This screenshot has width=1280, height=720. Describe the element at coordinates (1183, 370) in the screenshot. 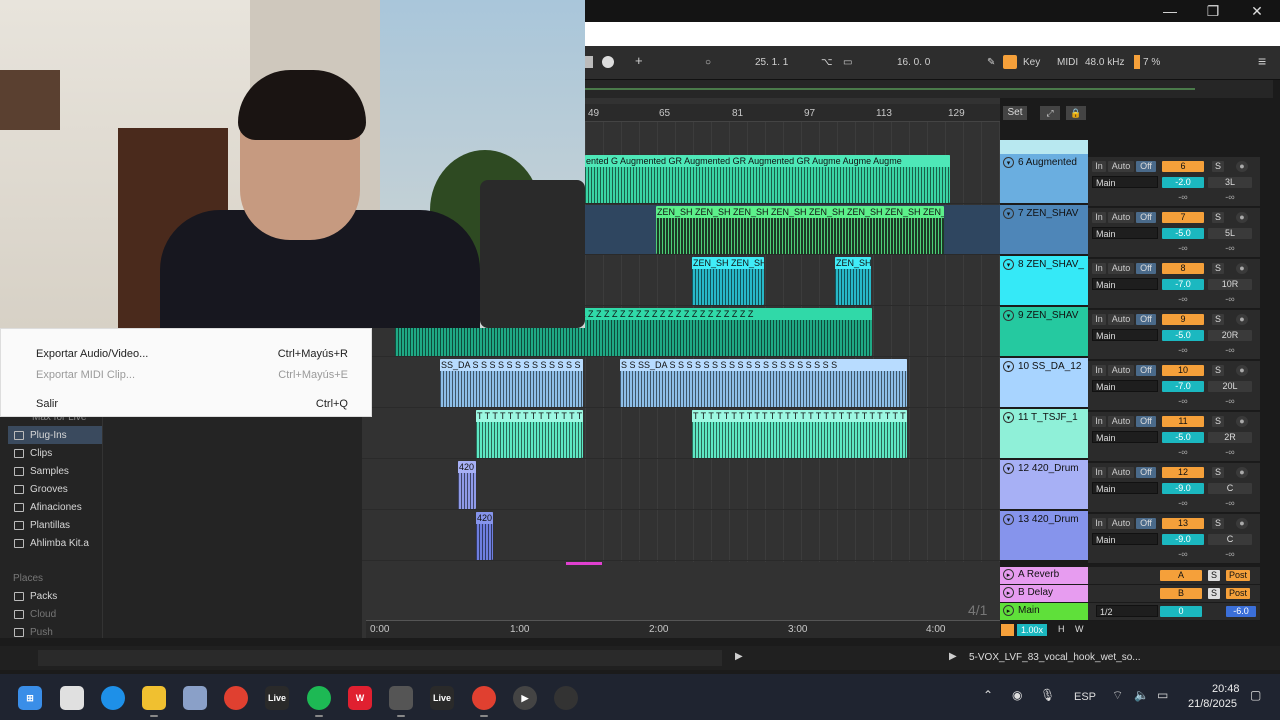

I see `track-number: 10` at that location.